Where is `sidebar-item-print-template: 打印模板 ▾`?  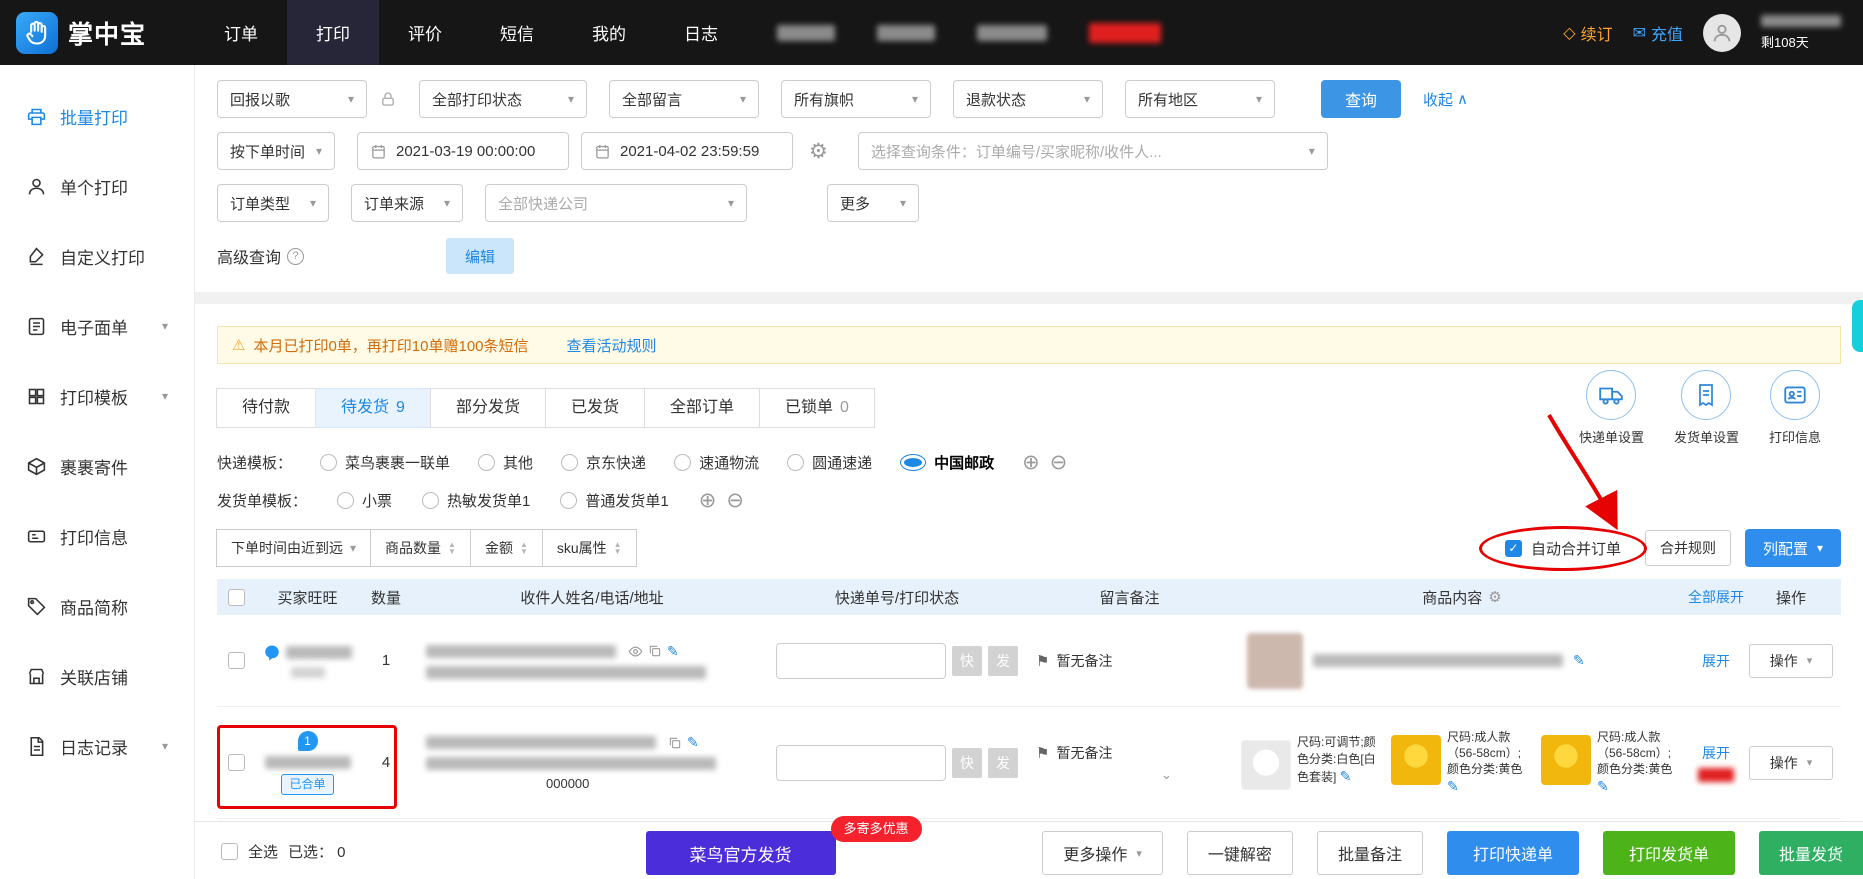
sidebar-item-print-template: 打印模板 ▾ is located at coordinates (97, 396).